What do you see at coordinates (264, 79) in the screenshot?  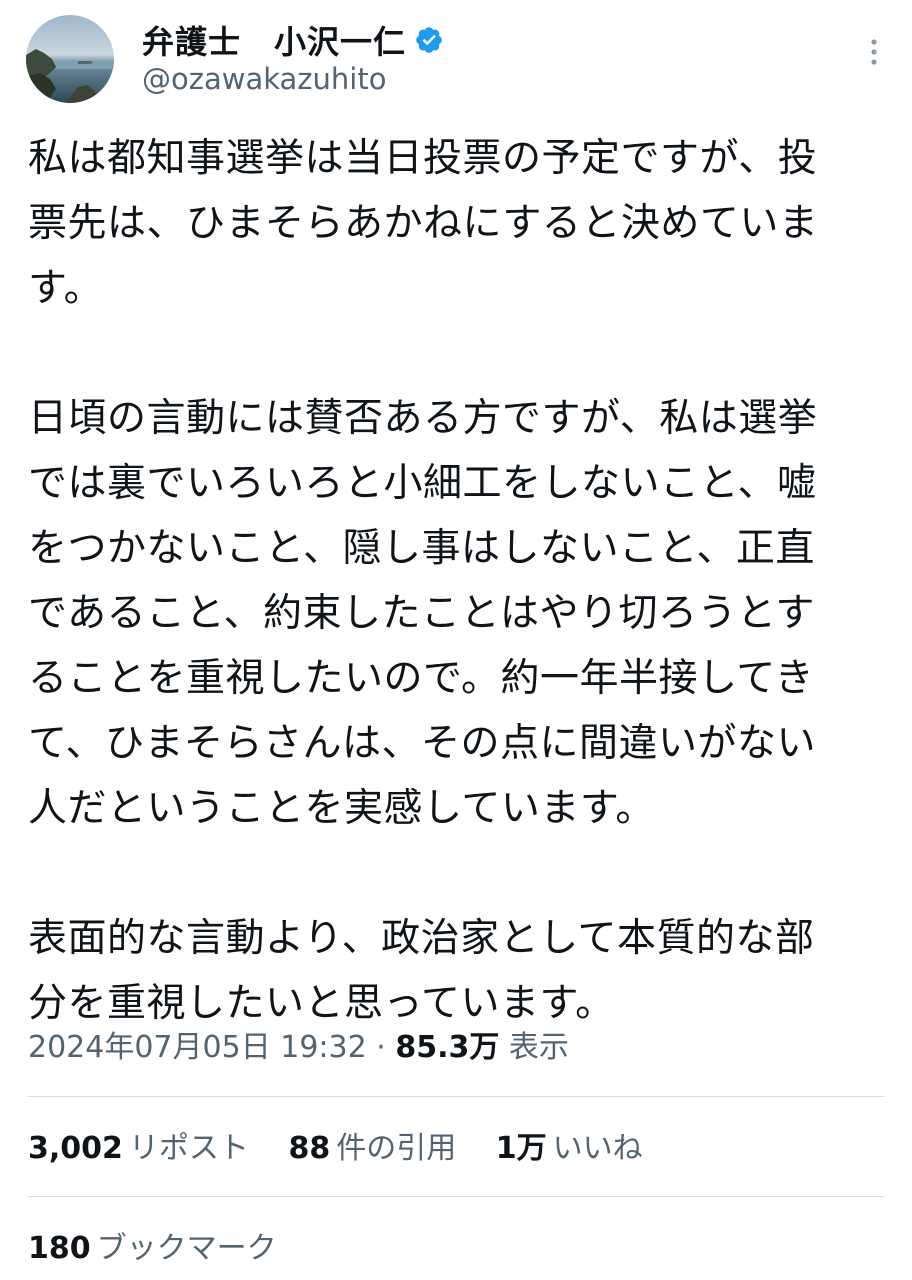 I see `author-handle: @ozawakazuhito` at bounding box center [264, 79].